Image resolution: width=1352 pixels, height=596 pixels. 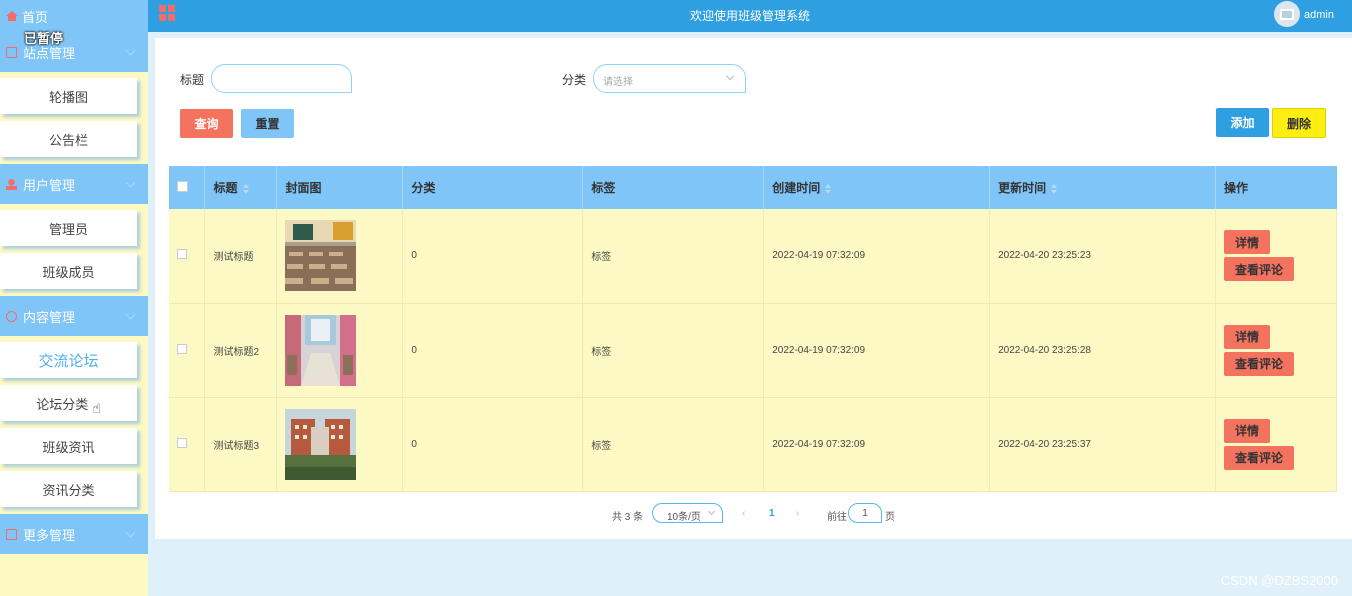 I want to click on sidebar-group-users: 用户管理, so click(x=74, y=184).